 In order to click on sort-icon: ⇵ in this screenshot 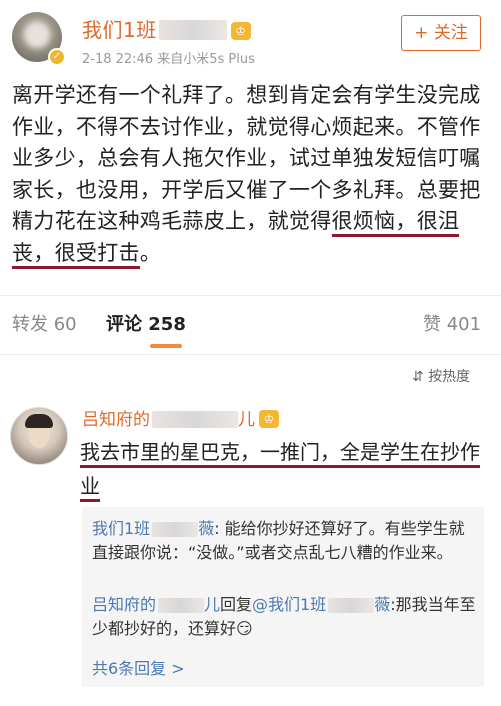, I will do `click(418, 377)`.